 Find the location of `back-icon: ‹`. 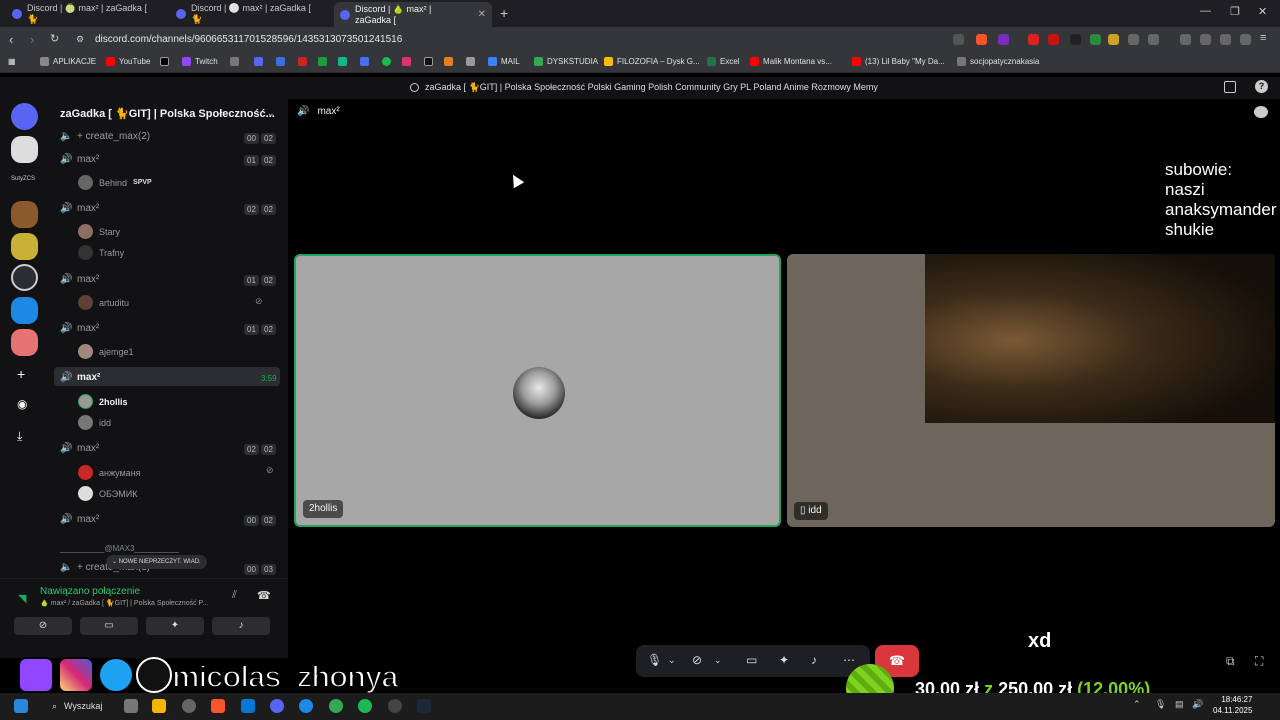

back-icon: ‹ is located at coordinates (11, 39).